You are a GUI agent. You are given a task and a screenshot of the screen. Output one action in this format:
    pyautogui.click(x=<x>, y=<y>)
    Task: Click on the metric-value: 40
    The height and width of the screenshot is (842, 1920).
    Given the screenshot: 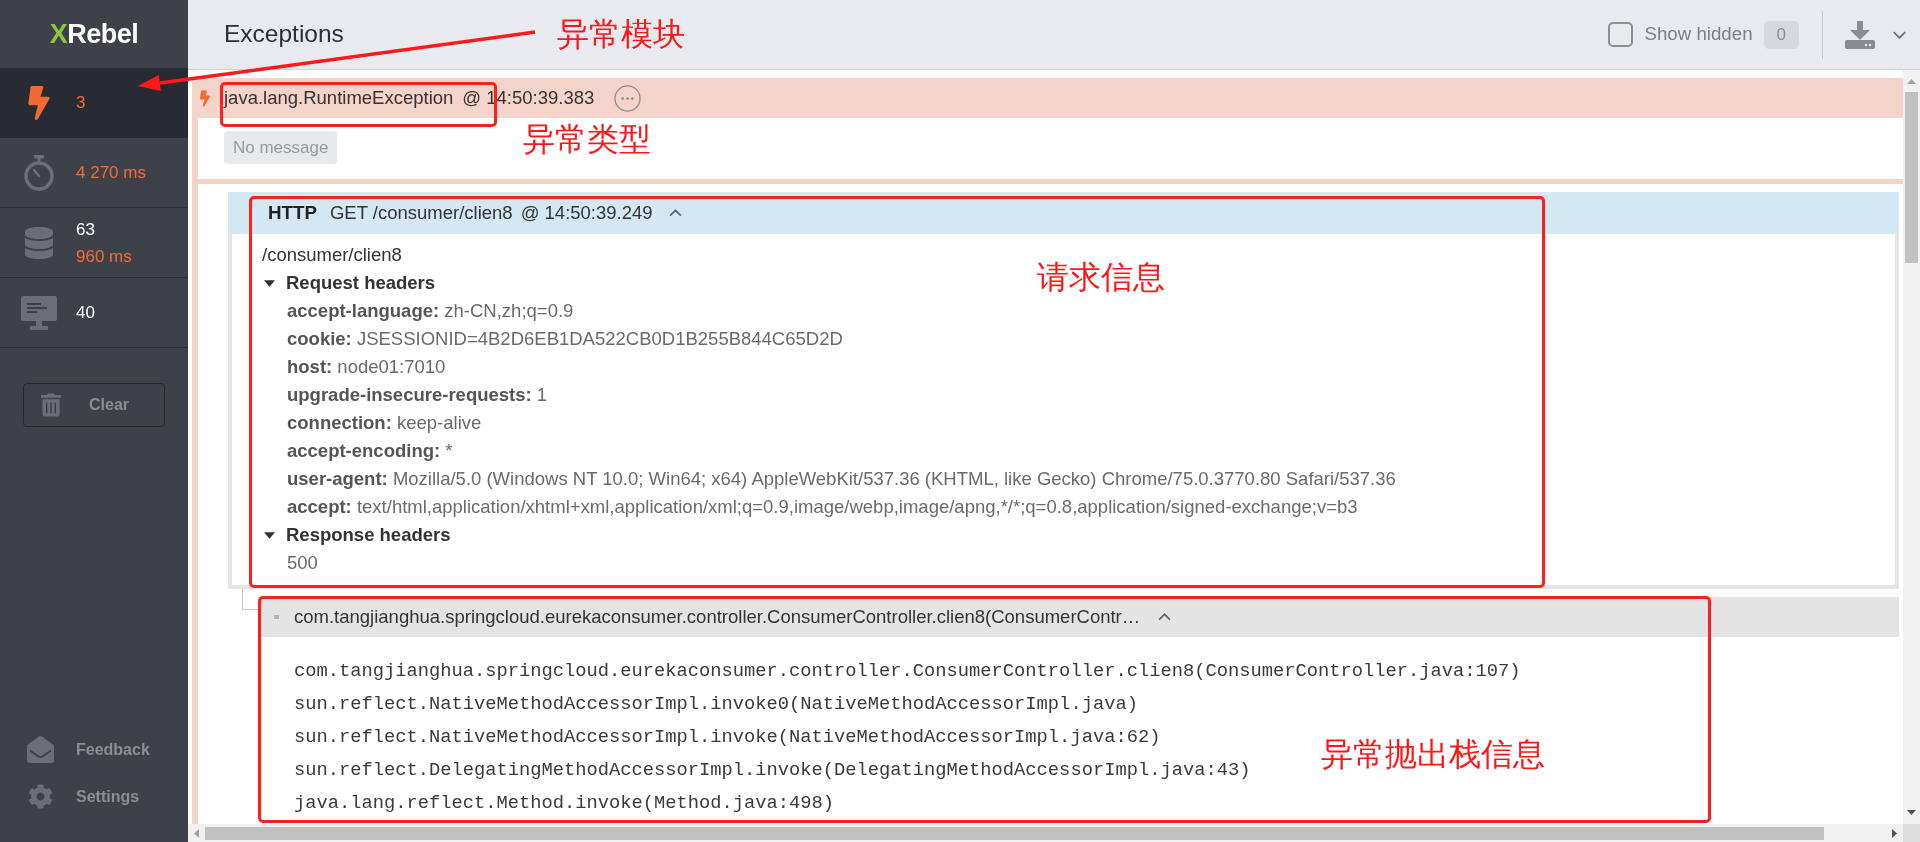 What is the action you would take?
    pyautogui.click(x=85, y=312)
    